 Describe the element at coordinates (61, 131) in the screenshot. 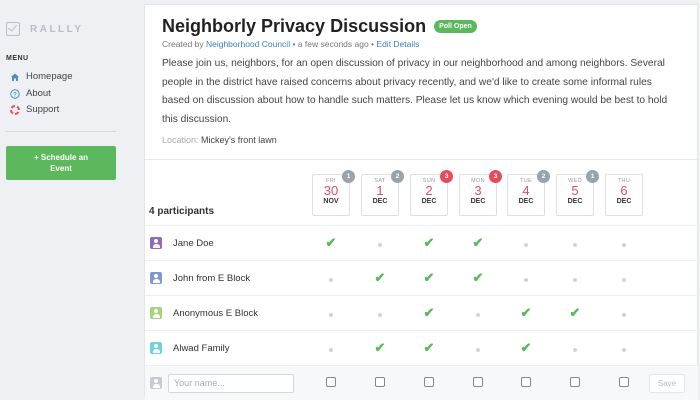

I see `sidebar-divider` at that location.